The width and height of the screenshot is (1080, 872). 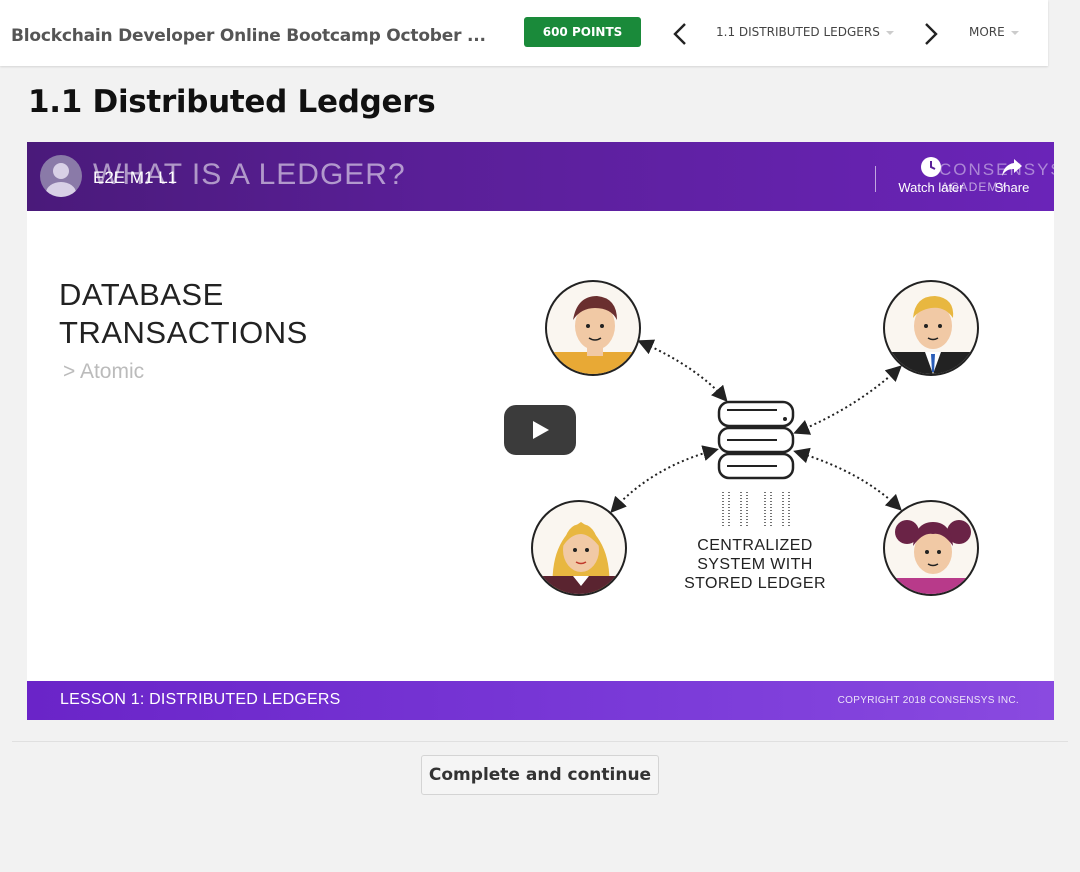 I want to click on lesson-label: LESSON 1: DISTRIBUTED LEDGERS, so click(x=200, y=699).